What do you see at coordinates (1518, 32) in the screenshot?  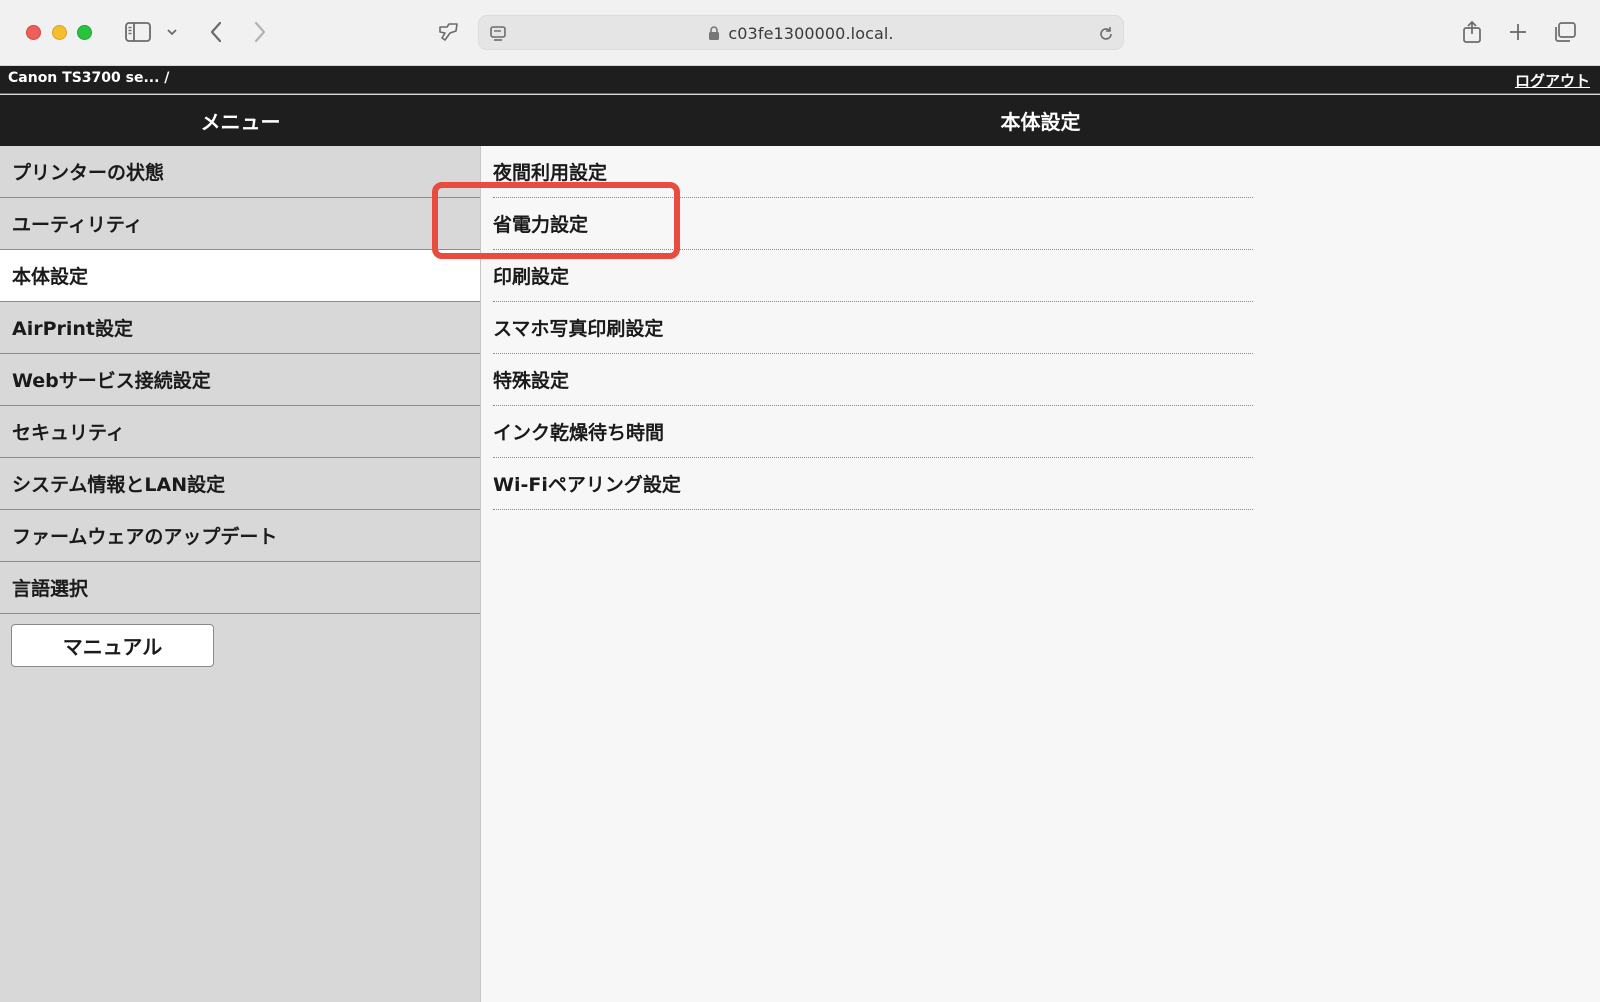 I see `new-tab-icon` at bounding box center [1518, 32].